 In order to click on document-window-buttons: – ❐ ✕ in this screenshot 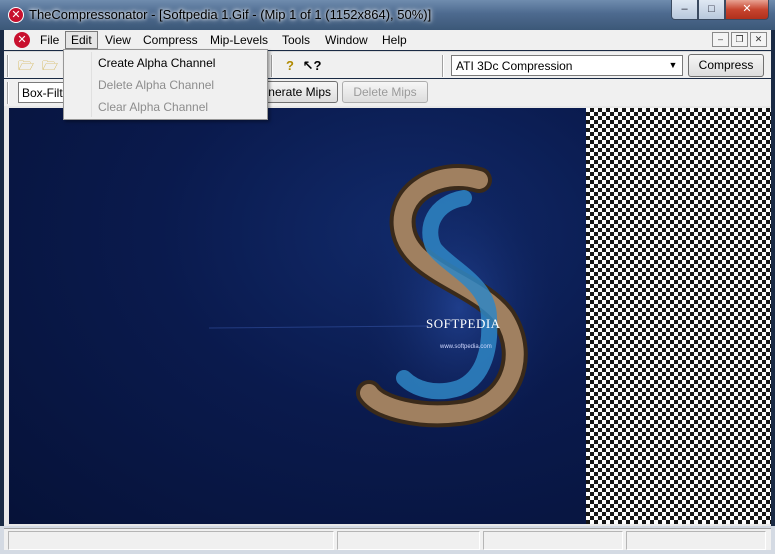, I will do `click(739, 39)`.